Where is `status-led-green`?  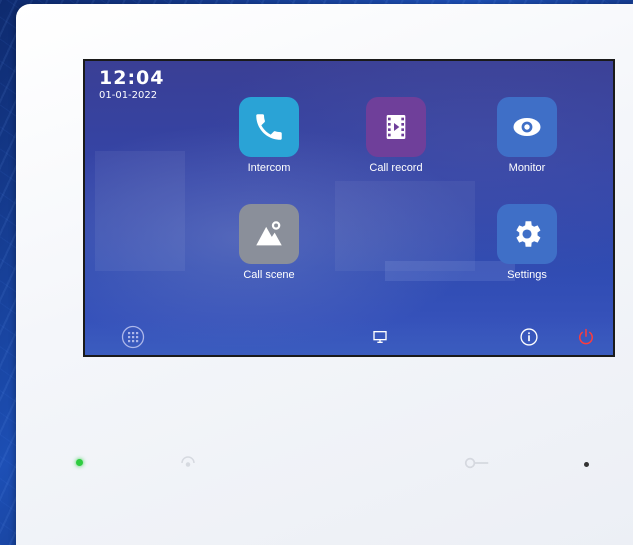
status-led-green is located at coordinates (79, 462).